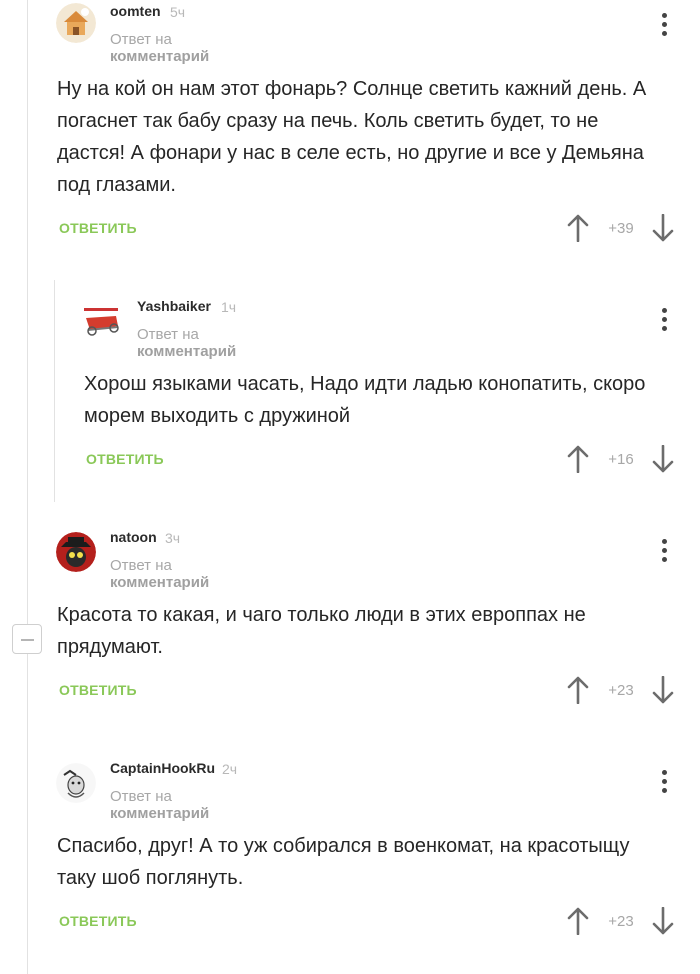 The height and width of the screenshot is (974, 700). What do you see at coordinates (133, 537) in the screenshot?
I see `comment-author: natoon` at bounding box center [133, 537].